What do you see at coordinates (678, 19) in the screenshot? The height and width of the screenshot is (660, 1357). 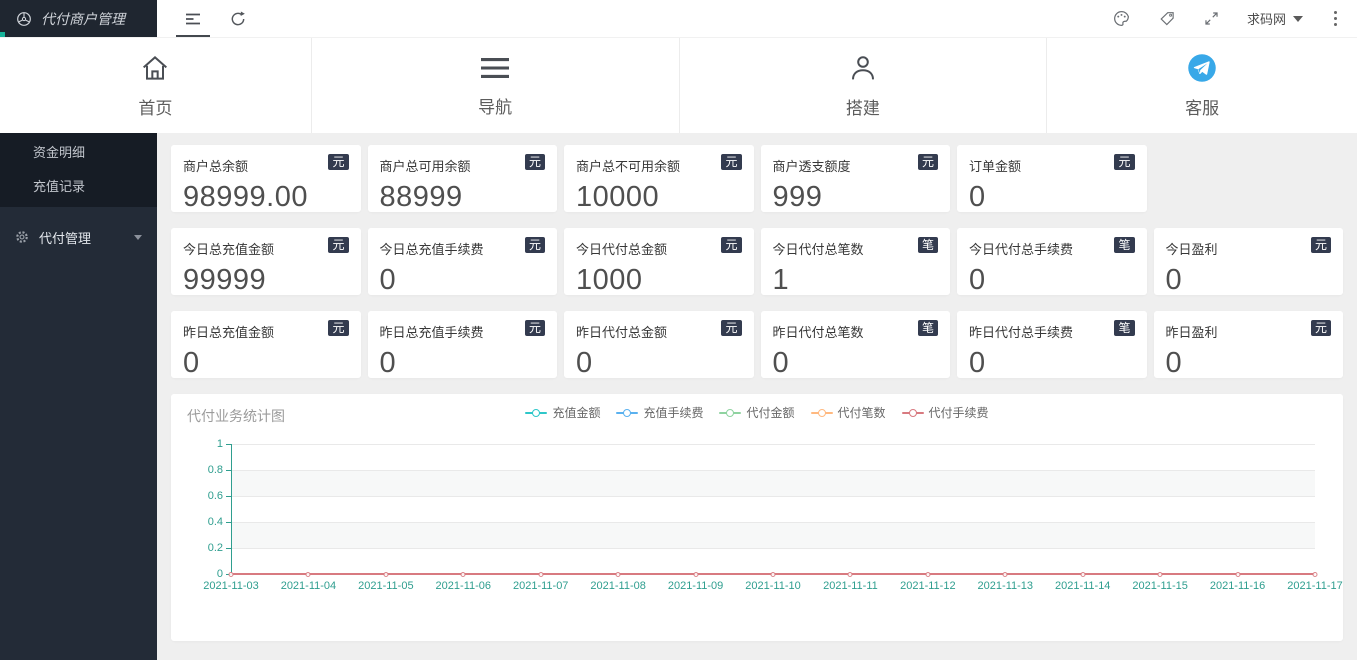 I see `topbar: 代付商户管理 求码网` at bounding box center [678, 19].